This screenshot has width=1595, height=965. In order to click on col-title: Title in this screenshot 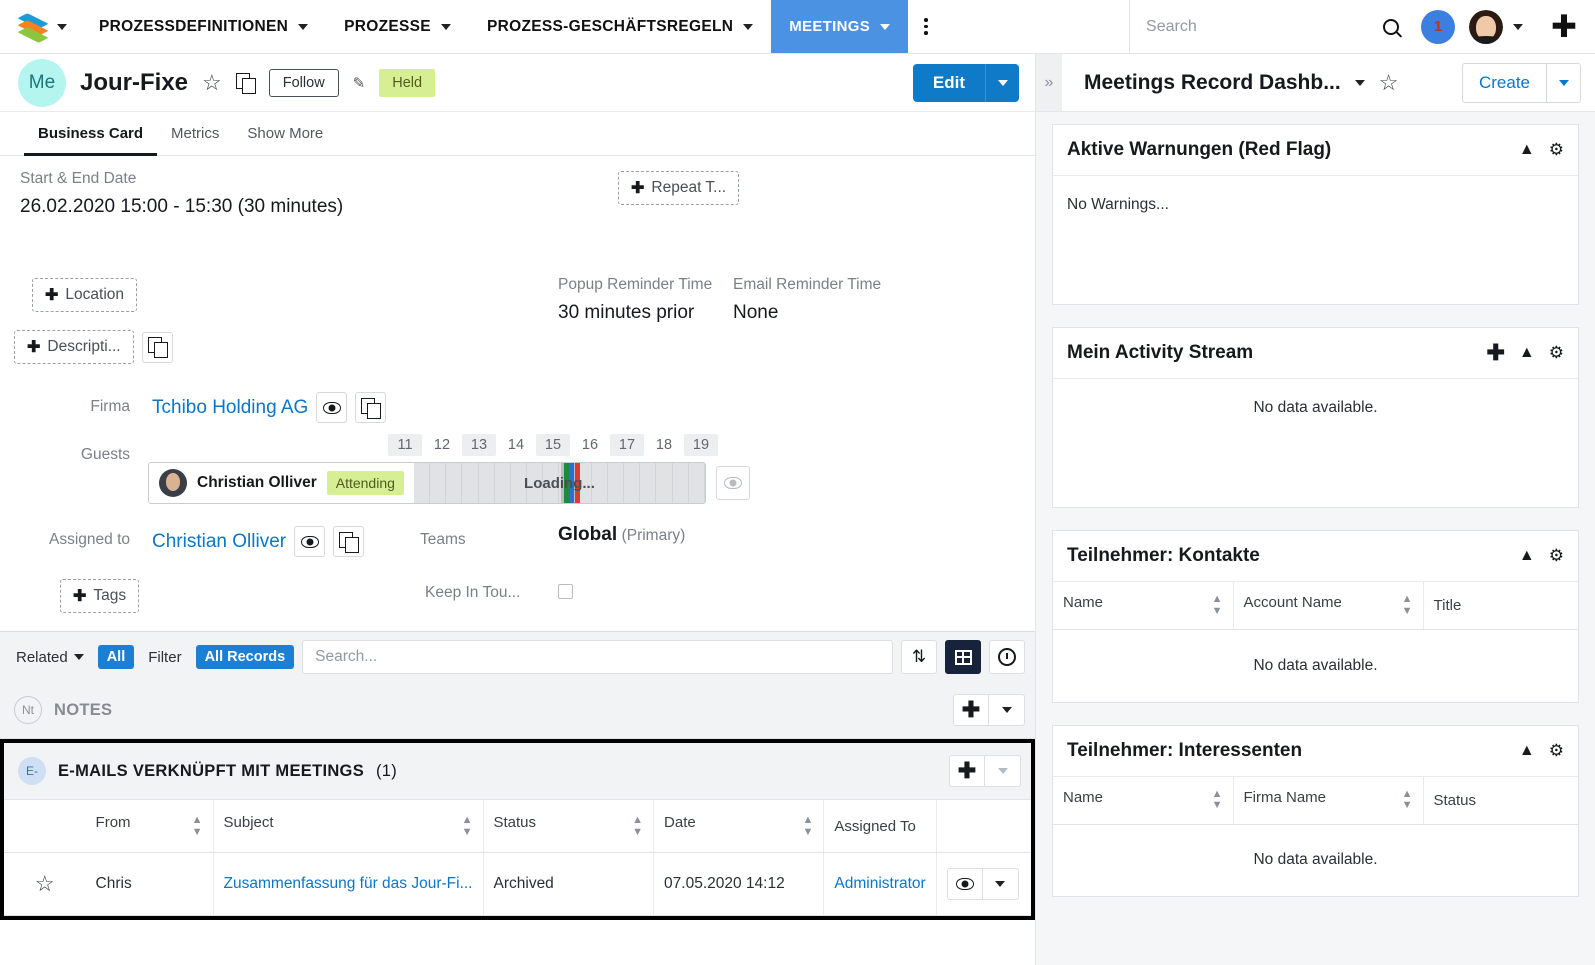, I will do `click(1500, 606)`.